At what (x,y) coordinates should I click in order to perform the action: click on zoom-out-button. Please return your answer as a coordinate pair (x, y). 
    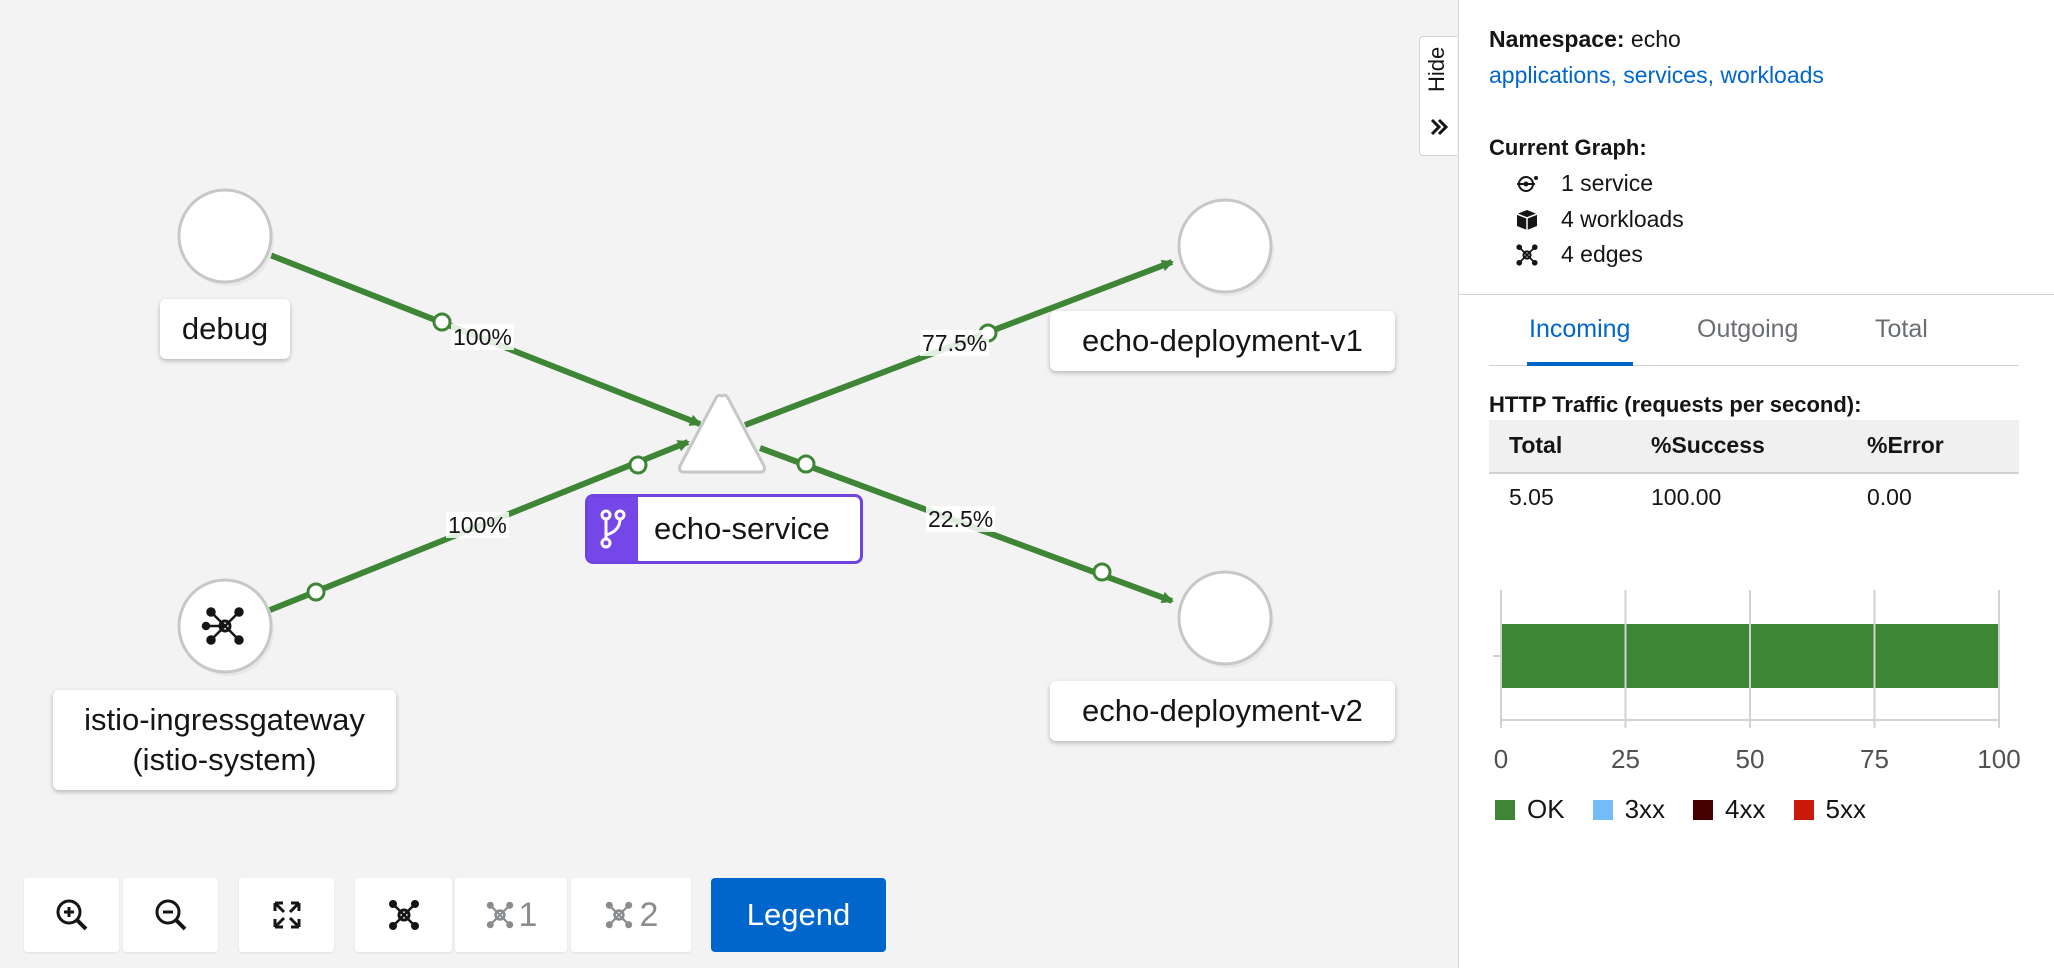
    Looking at the image, I should click on (170, 915).